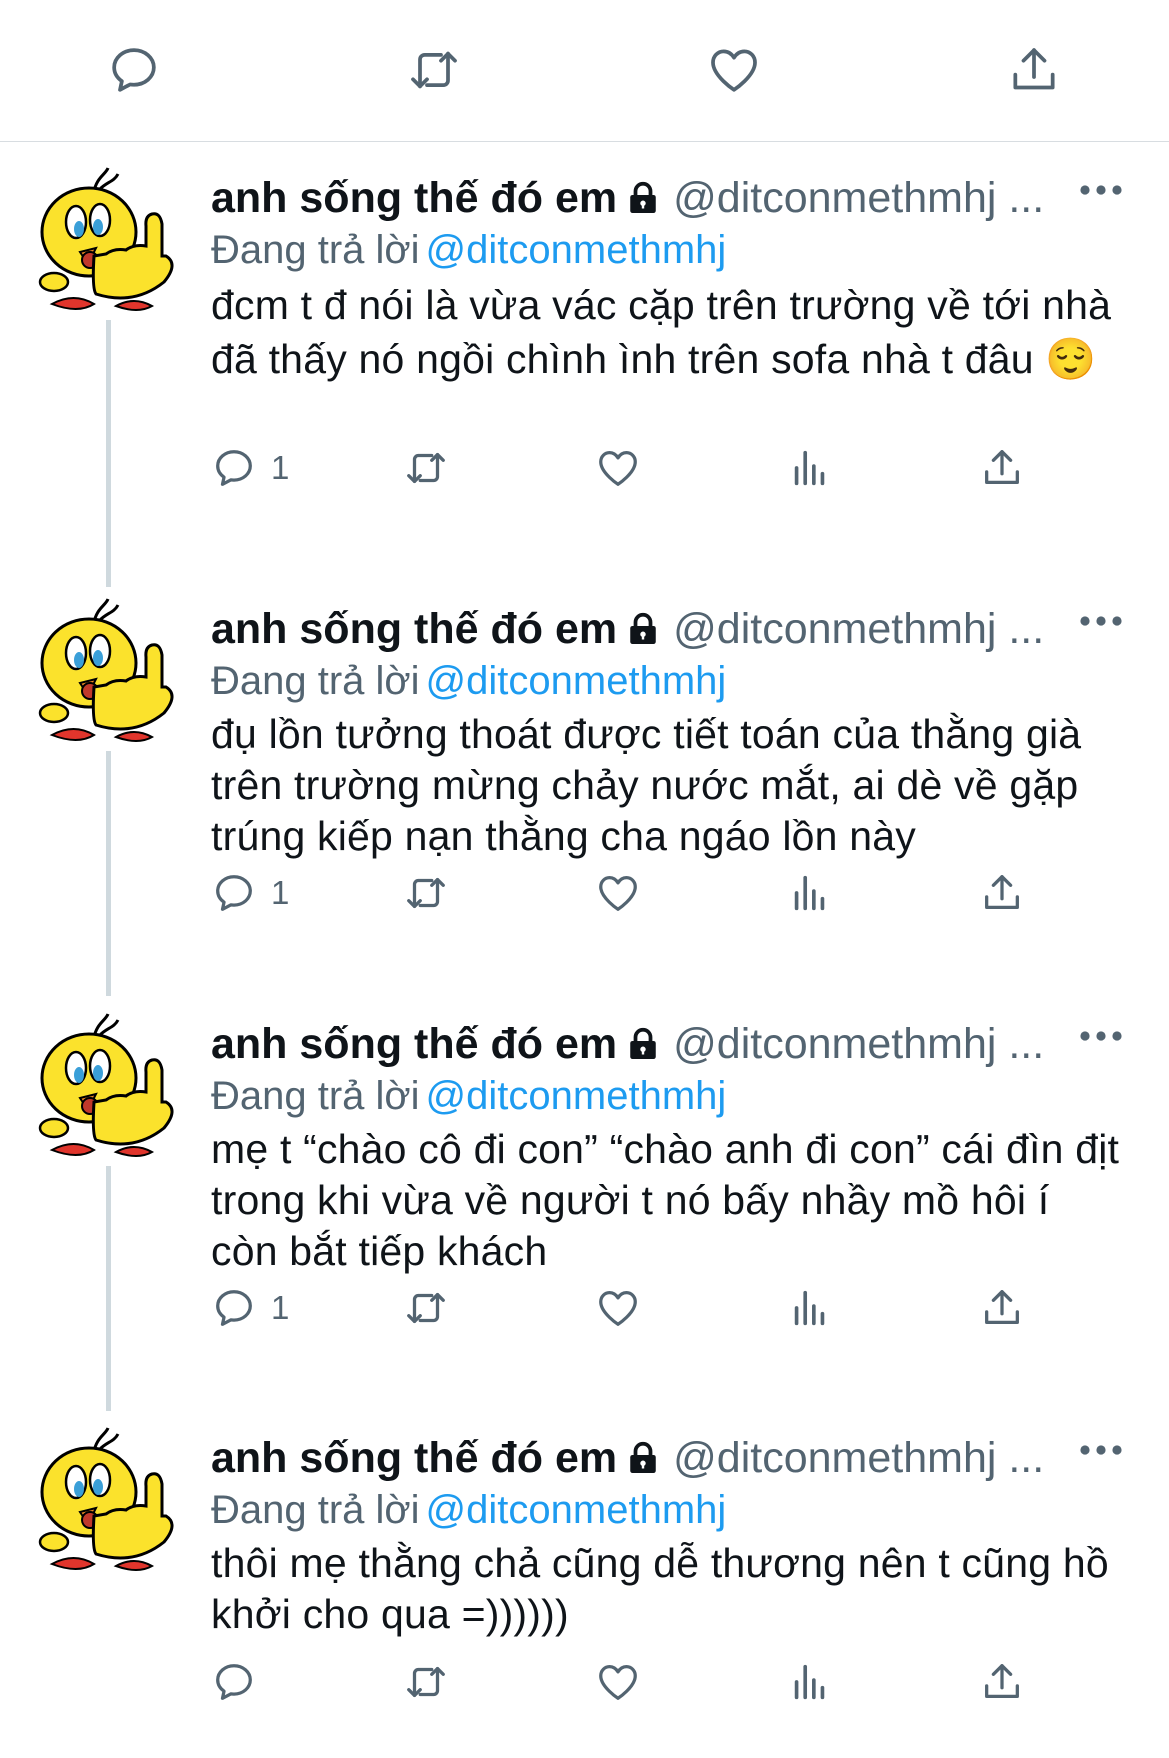 Image resolution: width=1169 pixels, height=1758 pixels. I want to click on tweet-actions, so click(621, 1682).